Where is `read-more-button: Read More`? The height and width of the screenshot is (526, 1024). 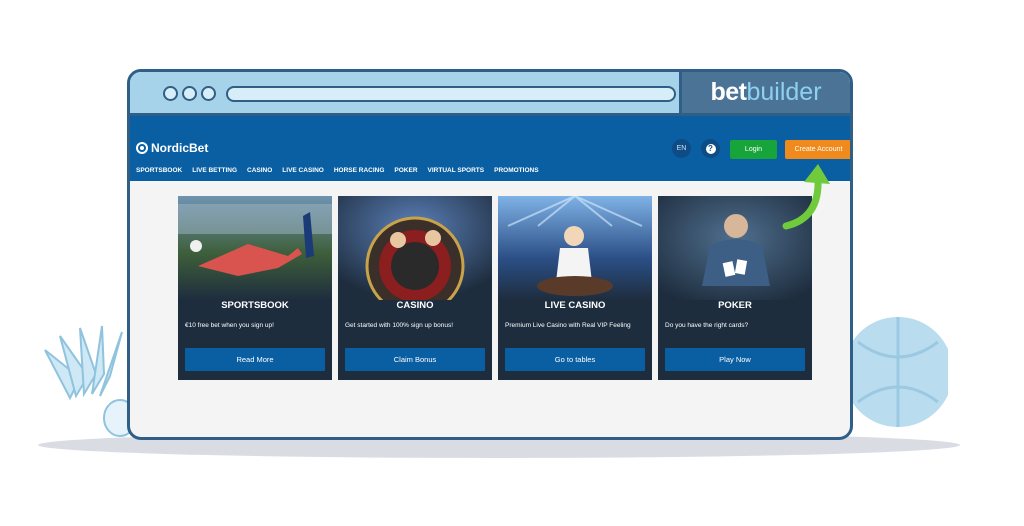 read-more-button: Read More is located at coordinates (255, 359).